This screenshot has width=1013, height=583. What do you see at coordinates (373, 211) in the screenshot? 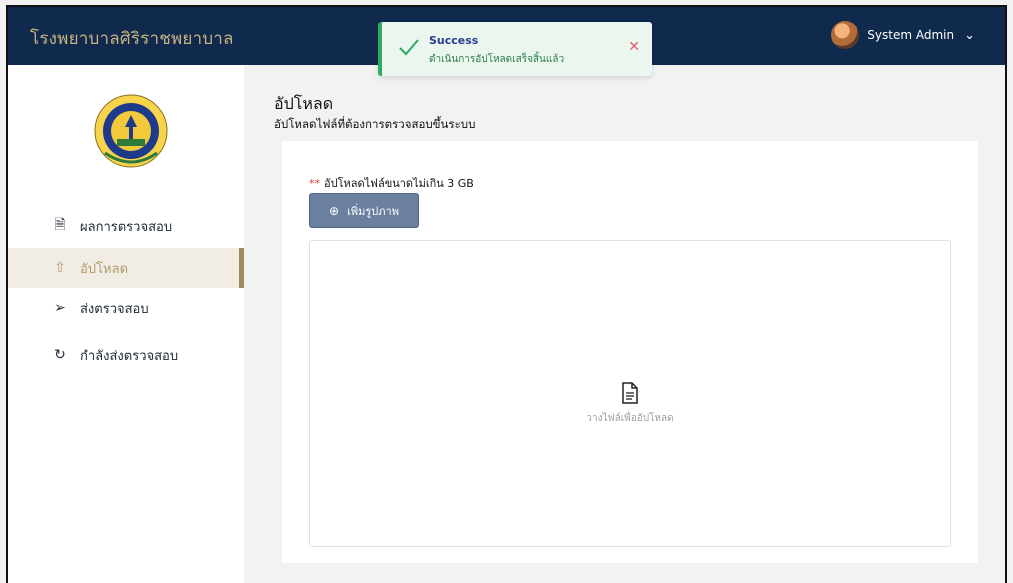
I see `add-image-label: เพิ่มรูปภาพ` at bounding box center [373, 211].